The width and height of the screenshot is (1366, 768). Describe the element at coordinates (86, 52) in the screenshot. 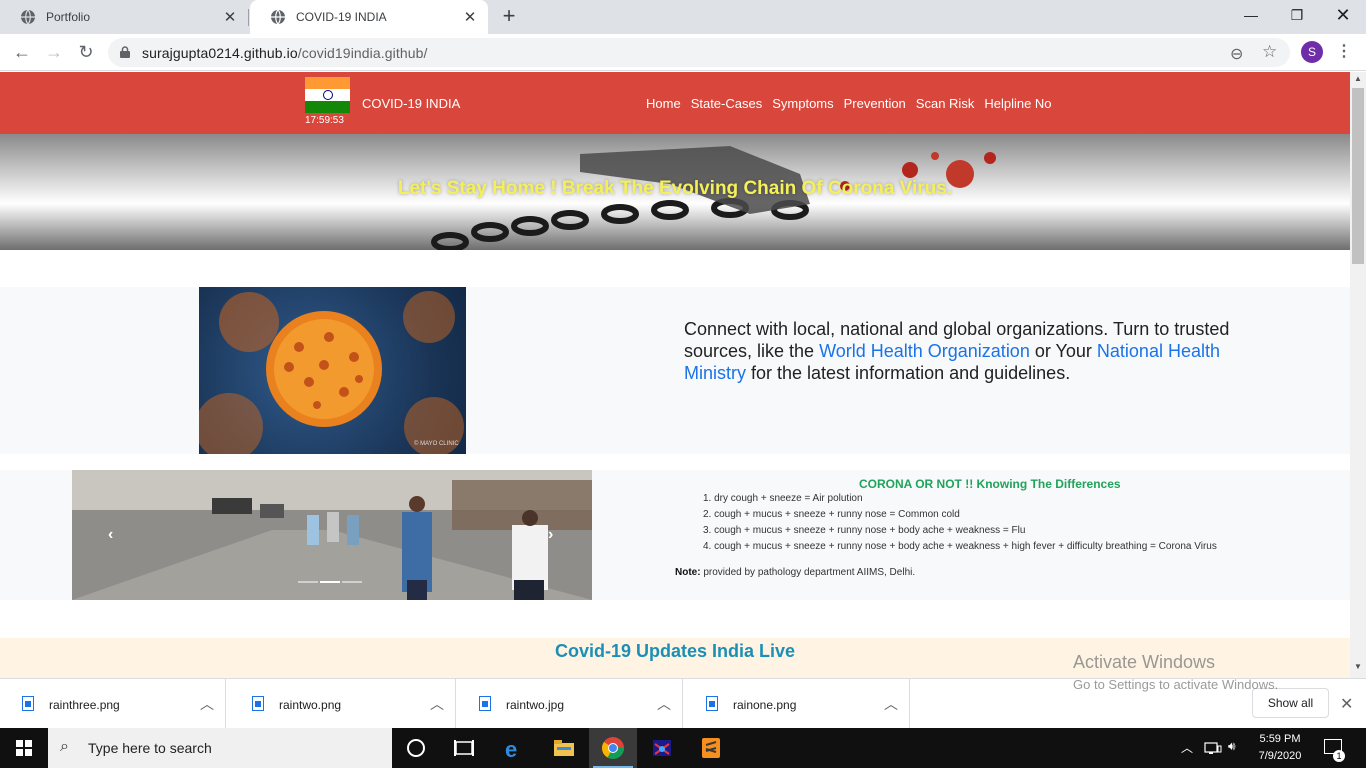

I see `reload-icon: ↻` at that location.